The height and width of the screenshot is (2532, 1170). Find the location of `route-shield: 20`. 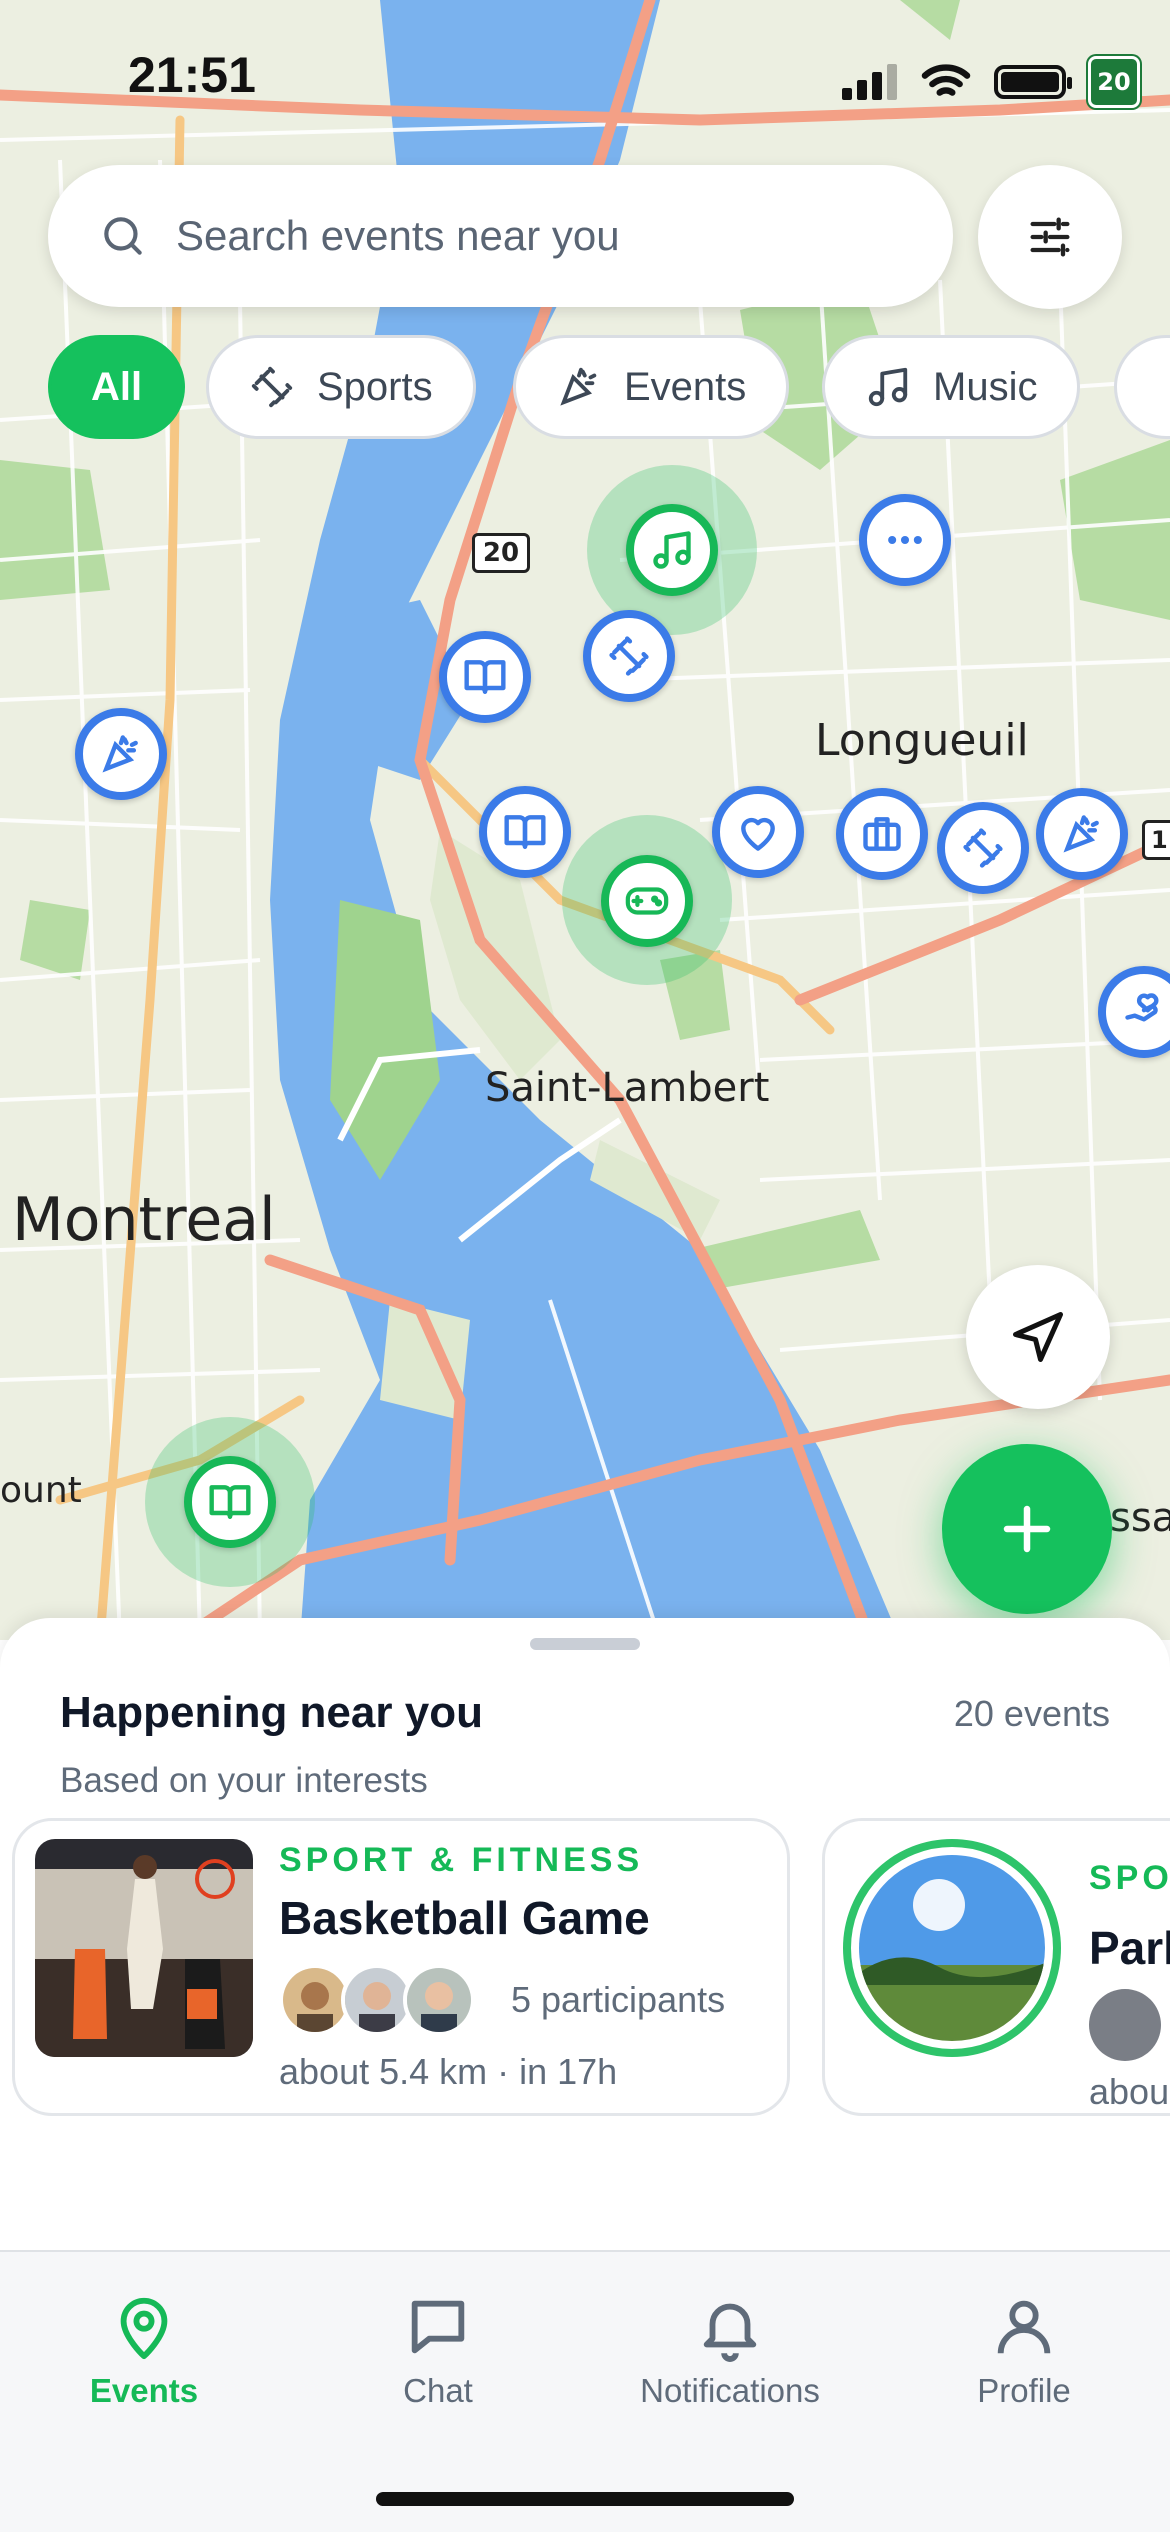

route-shield: 20 is located at coordinates (501, 553).